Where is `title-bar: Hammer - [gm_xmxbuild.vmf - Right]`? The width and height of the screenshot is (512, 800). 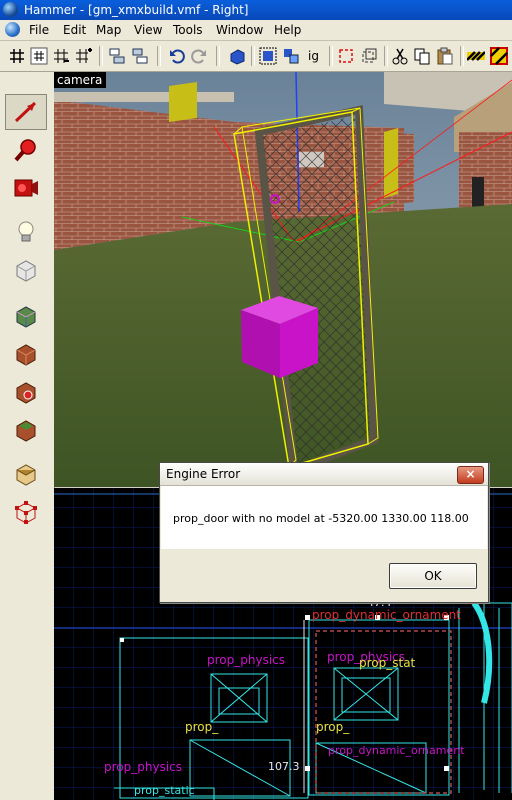 title-bar: Hammer - [gm_xmxbuild.vmf - Right] is located at coordinates (256, 10).